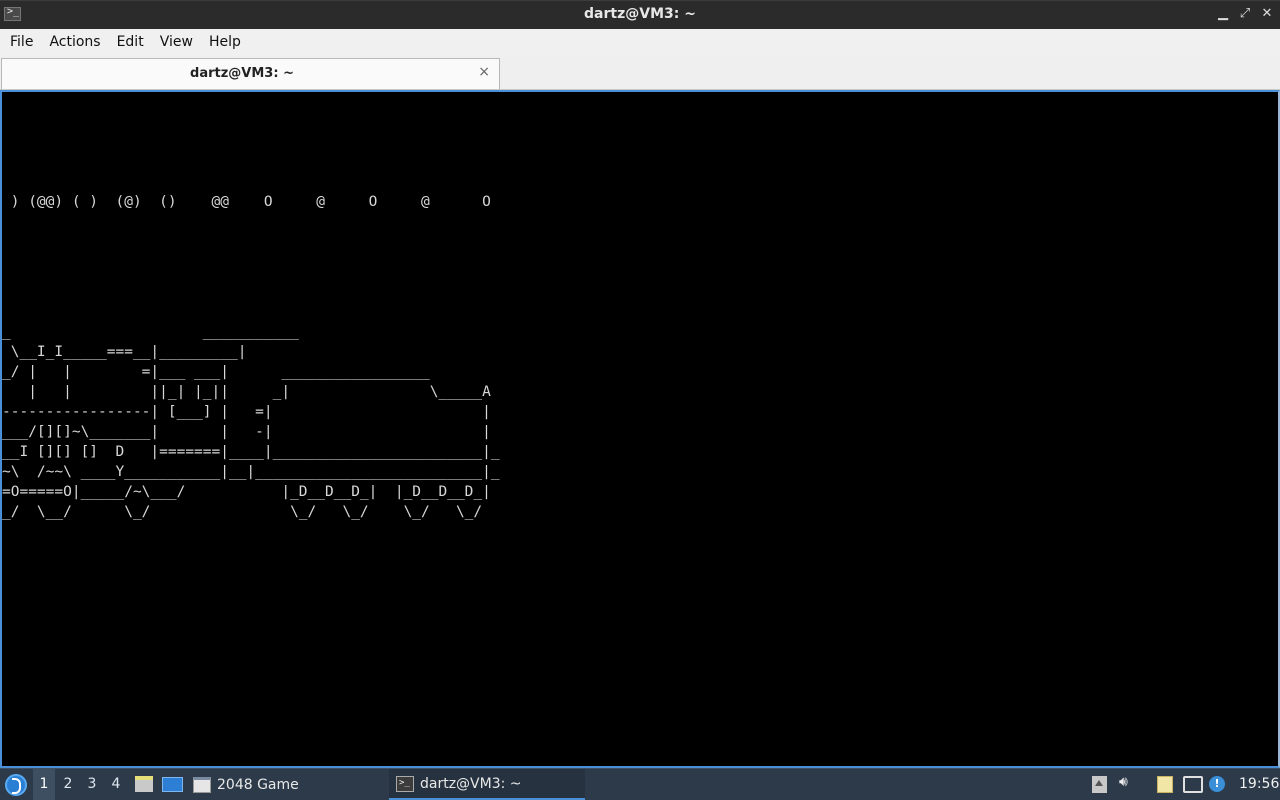 This screenshot has height=800, width=1280. What do you see at coordinates (640, 42) in the screenshot?
I see `menu-bar: File Actions Edit View Help` at bounding box center [640, 42].